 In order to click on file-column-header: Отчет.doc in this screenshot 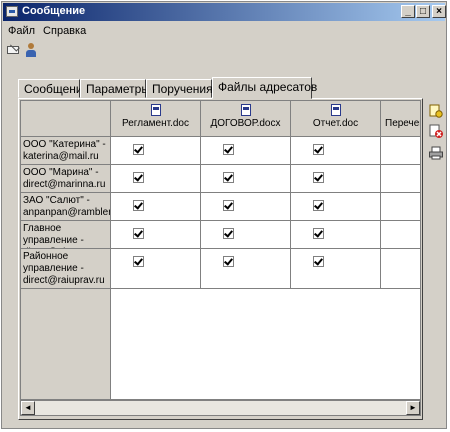, I will do `click(336, 119)`.